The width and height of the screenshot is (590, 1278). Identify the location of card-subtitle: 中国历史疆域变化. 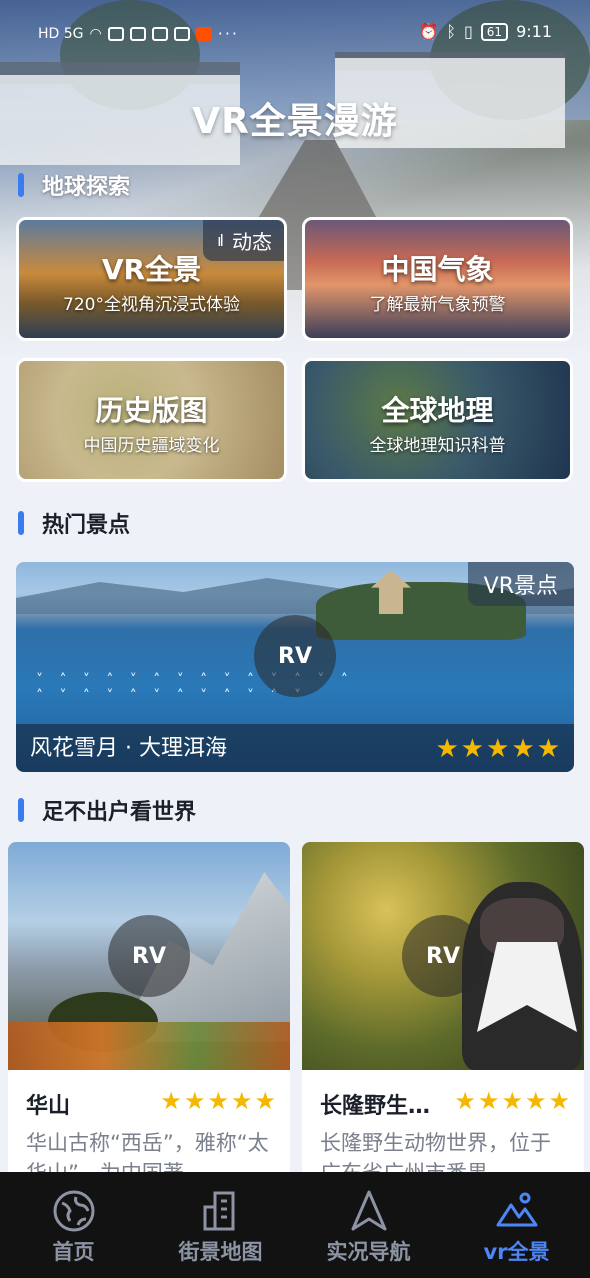
(151, 446).